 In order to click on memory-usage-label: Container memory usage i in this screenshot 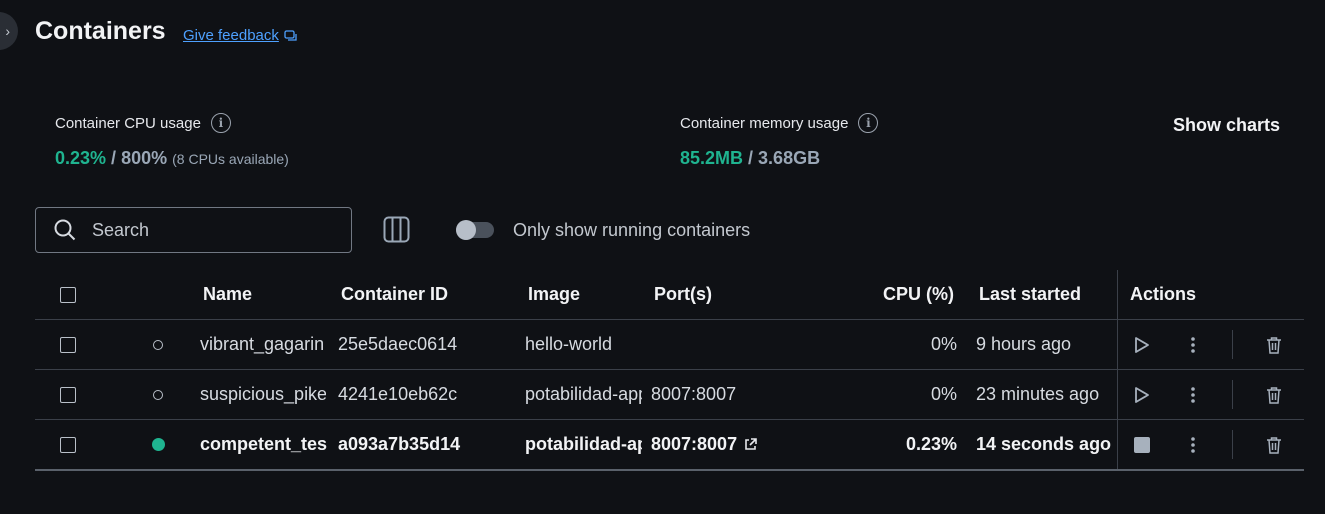, I will do `click(779, 123)`.